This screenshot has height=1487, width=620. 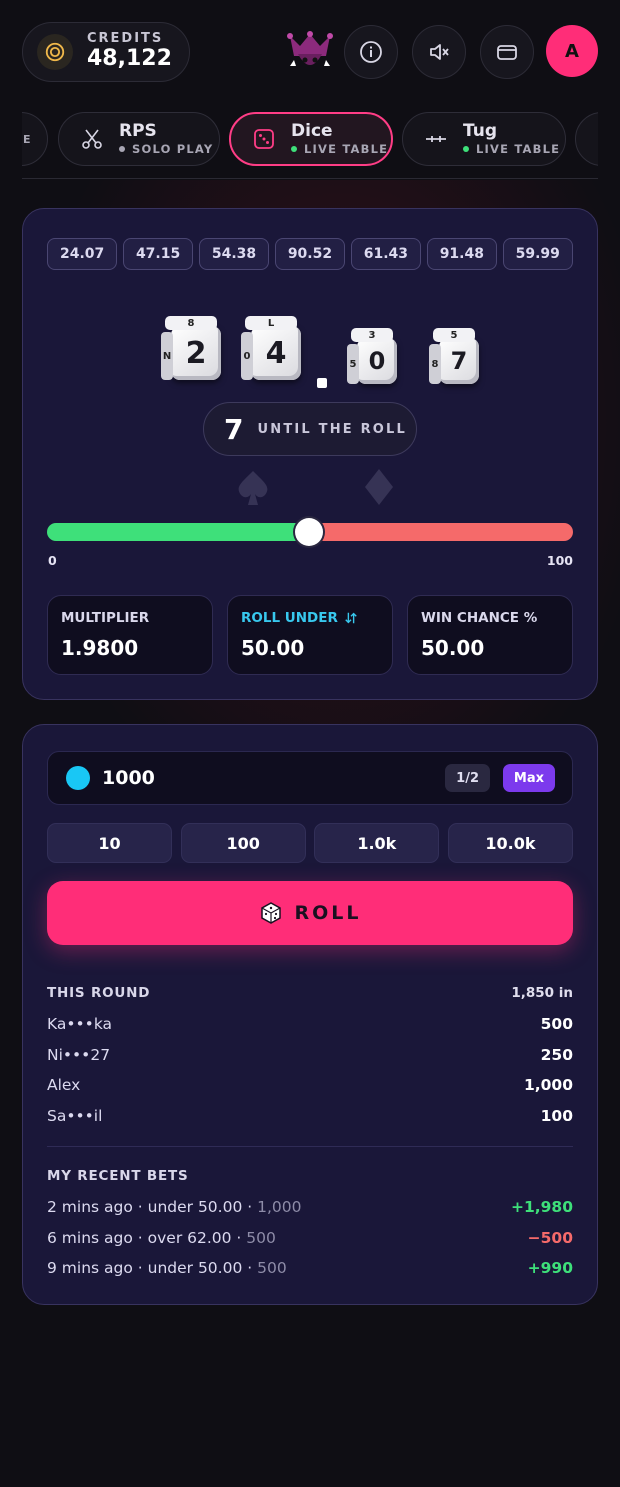 I want to click on history-chip: 54.38, so click(x=234, y=254).